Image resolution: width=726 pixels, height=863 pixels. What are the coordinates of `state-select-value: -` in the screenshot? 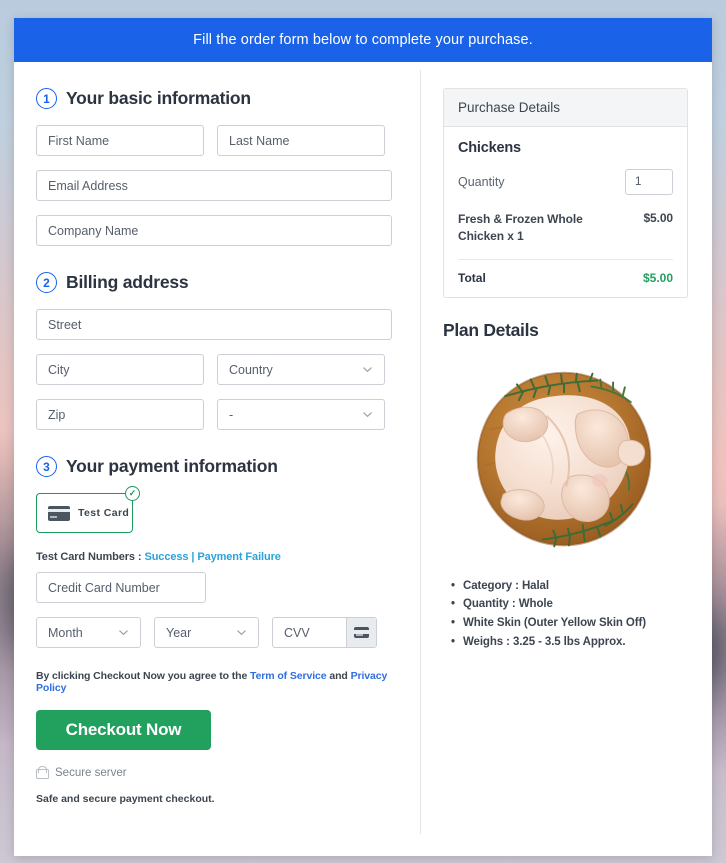 It's located at (231, 414).